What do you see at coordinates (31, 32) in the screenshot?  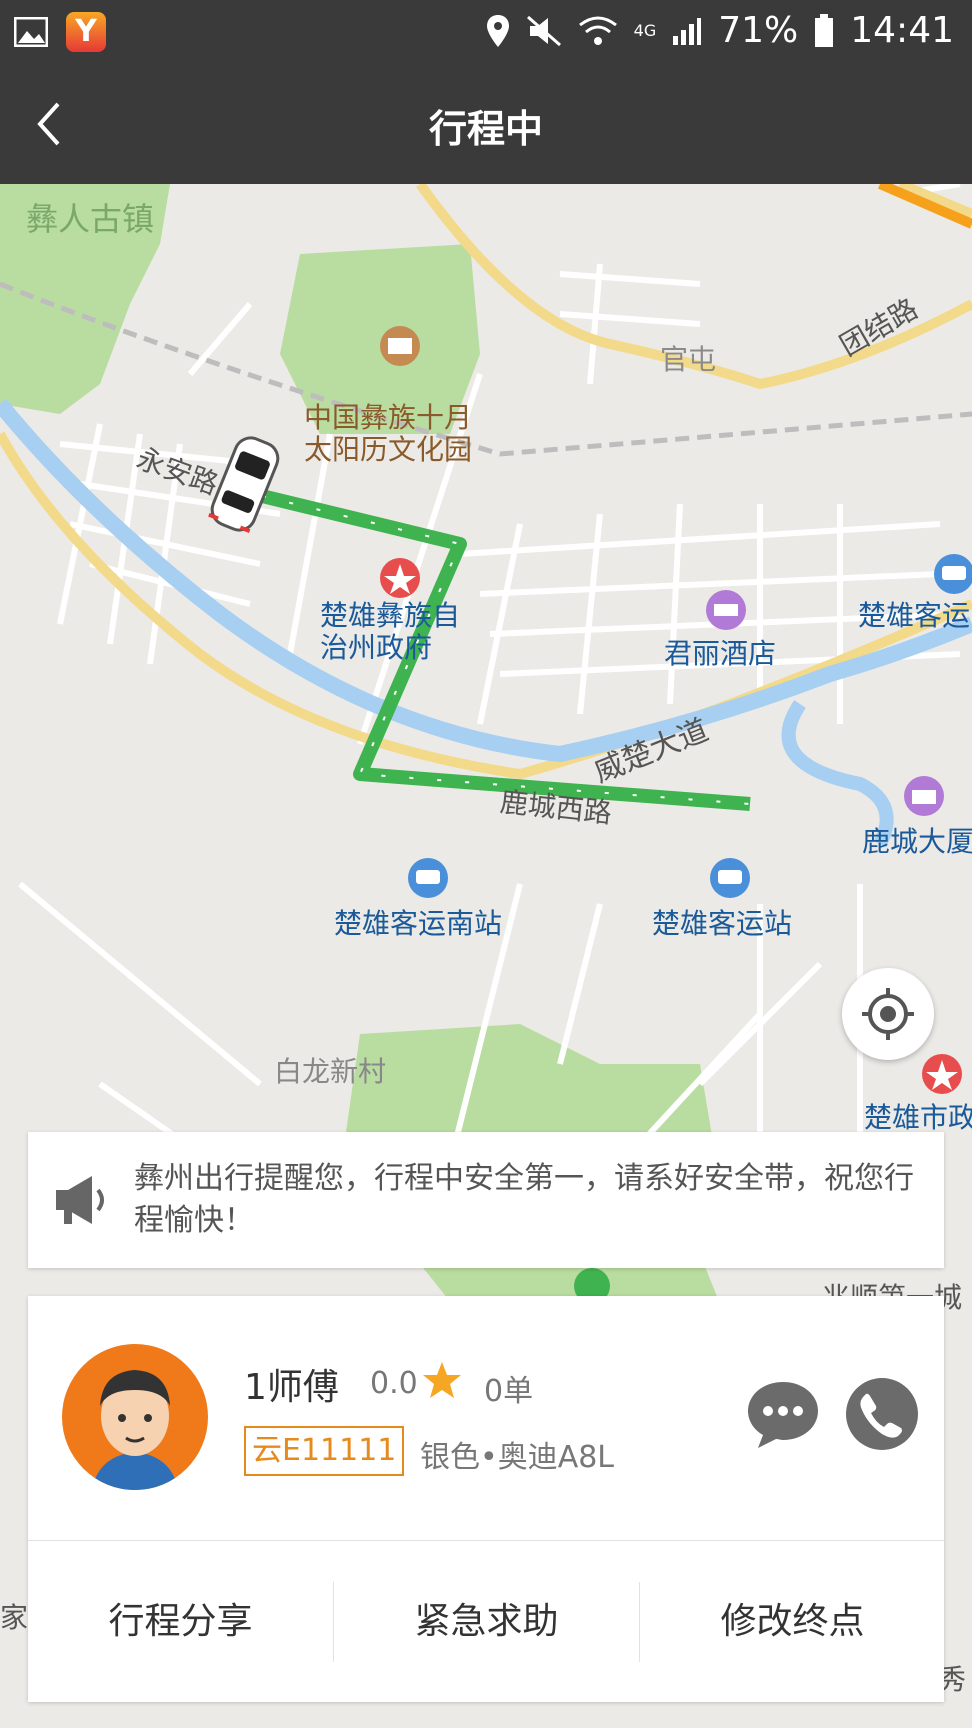 I see `gallery-icon` at bounding box center [31, 32].